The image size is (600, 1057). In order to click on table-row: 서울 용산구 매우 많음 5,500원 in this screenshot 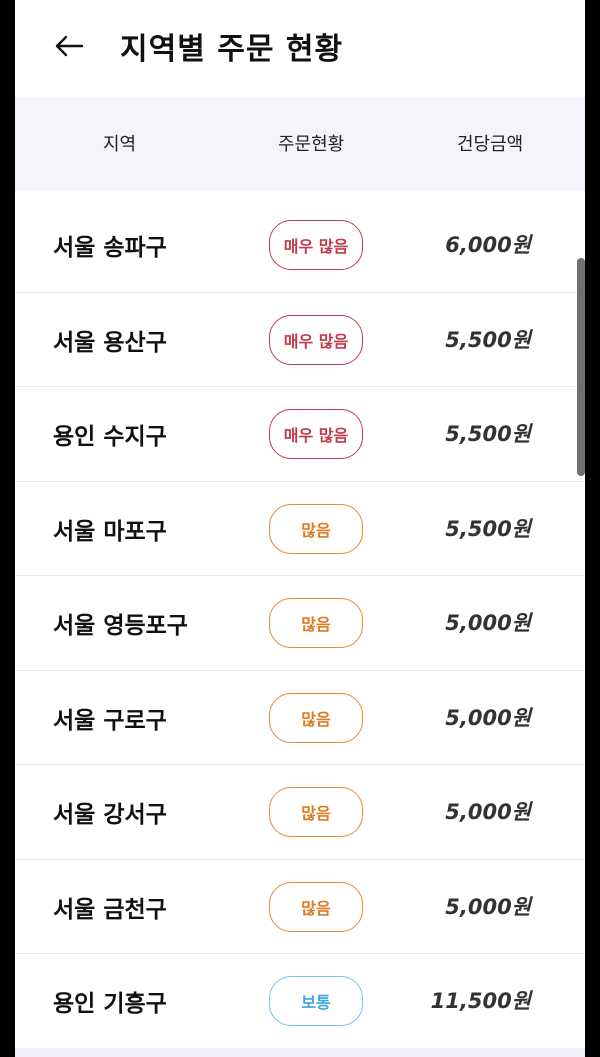, I will do `click(300, 340)`.